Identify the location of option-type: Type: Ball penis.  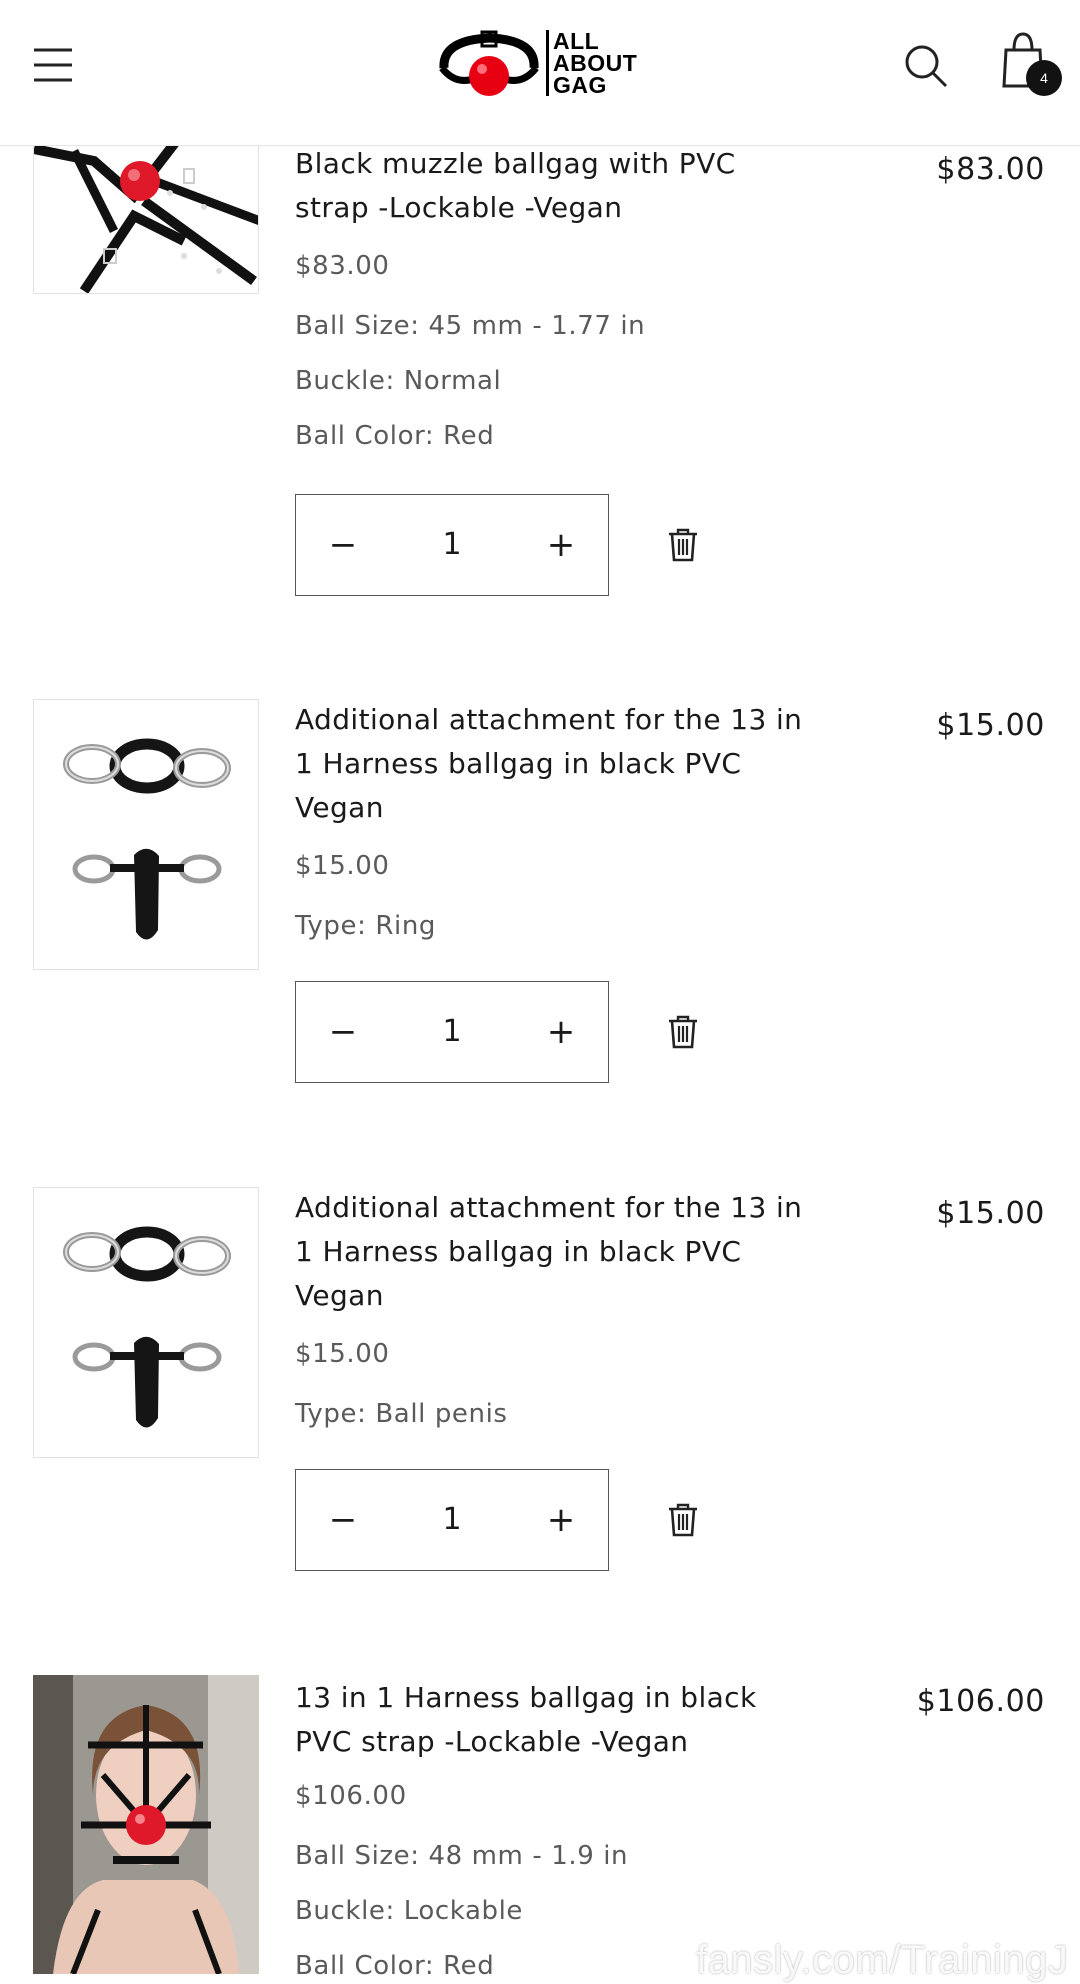
(401, 1414).